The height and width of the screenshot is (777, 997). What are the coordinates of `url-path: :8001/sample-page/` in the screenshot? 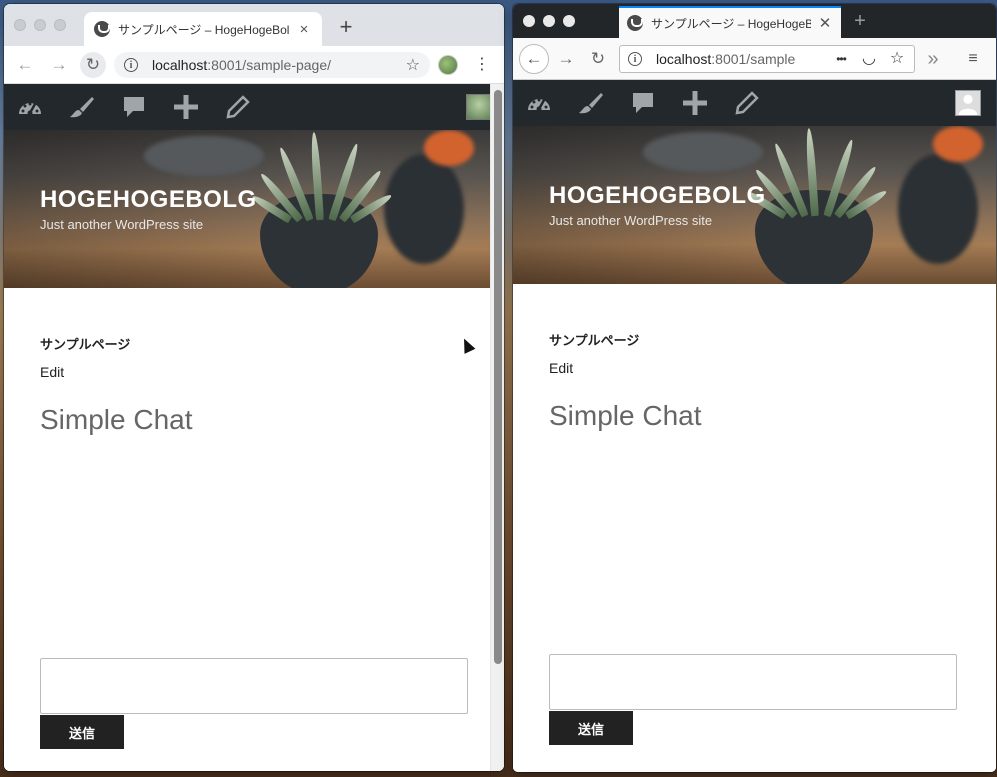 It's located at (269, 65).